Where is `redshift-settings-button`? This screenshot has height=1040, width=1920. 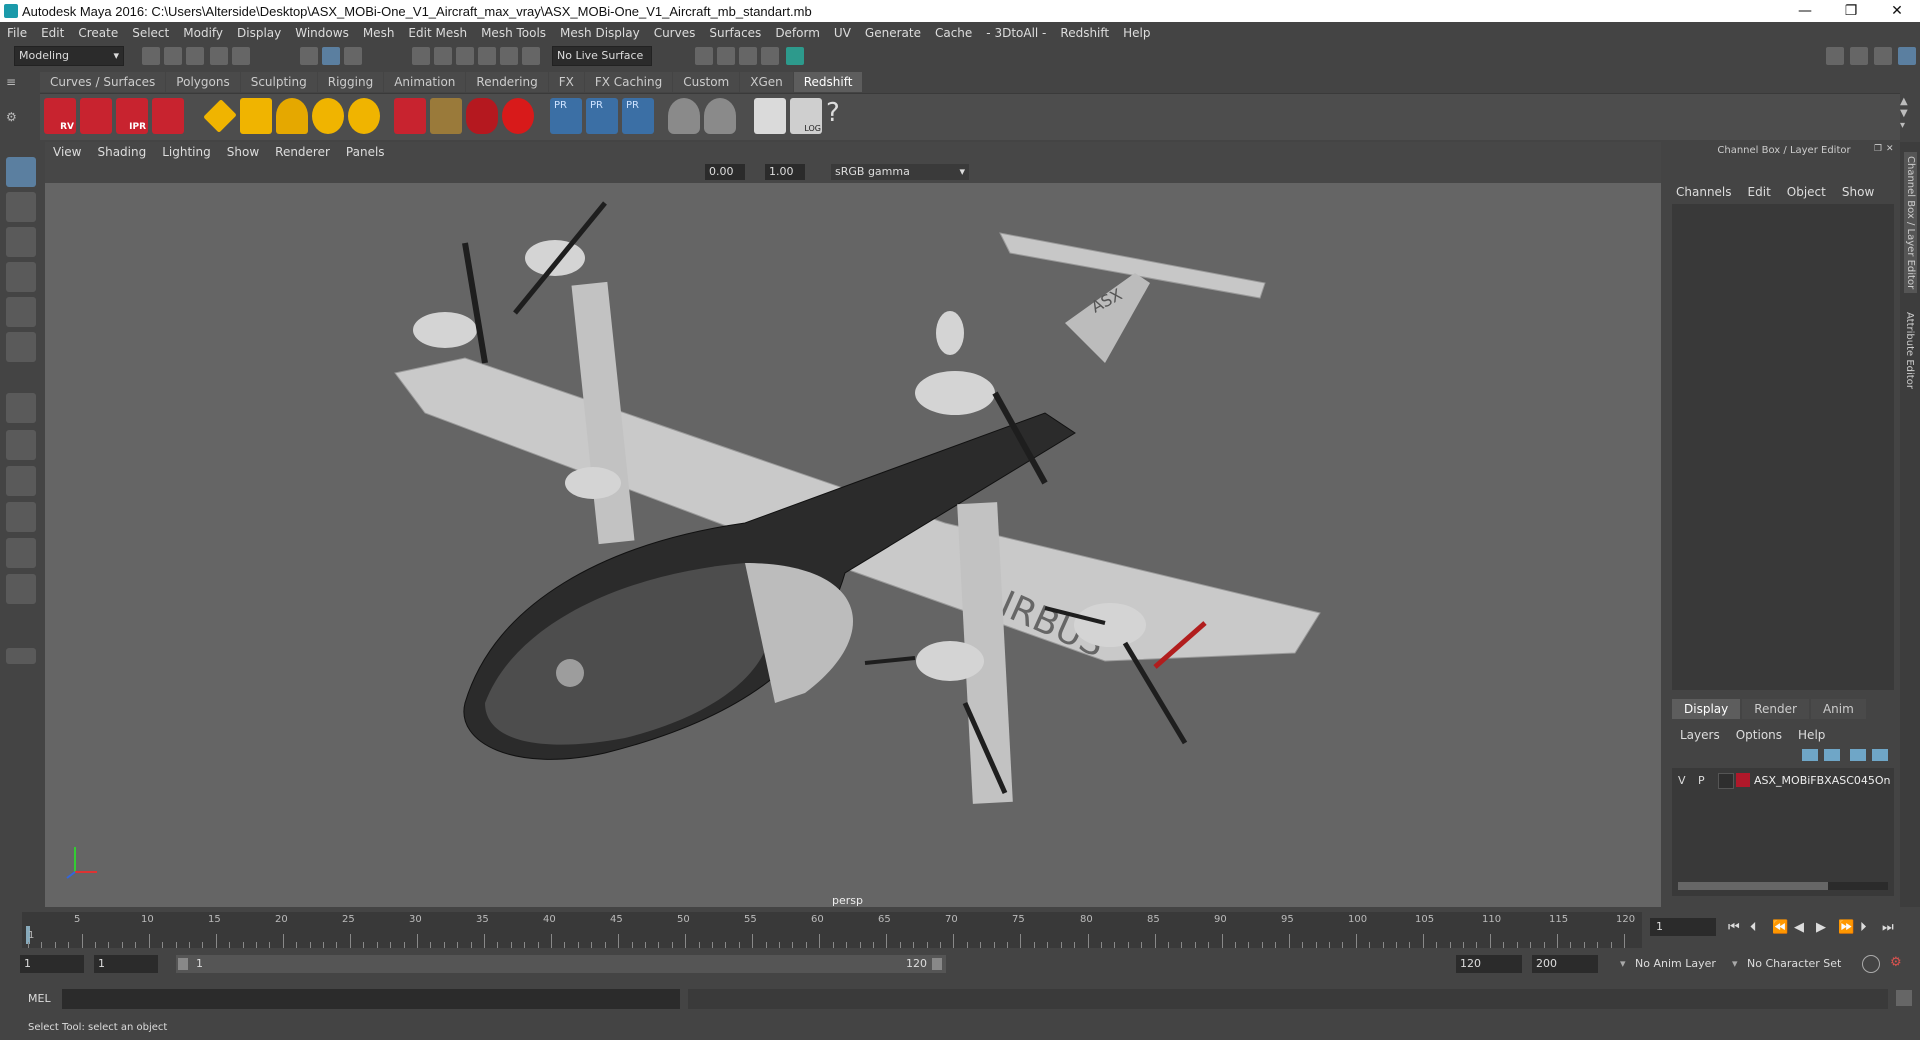 redshift-settings-button is located at coordinates (168, 116).